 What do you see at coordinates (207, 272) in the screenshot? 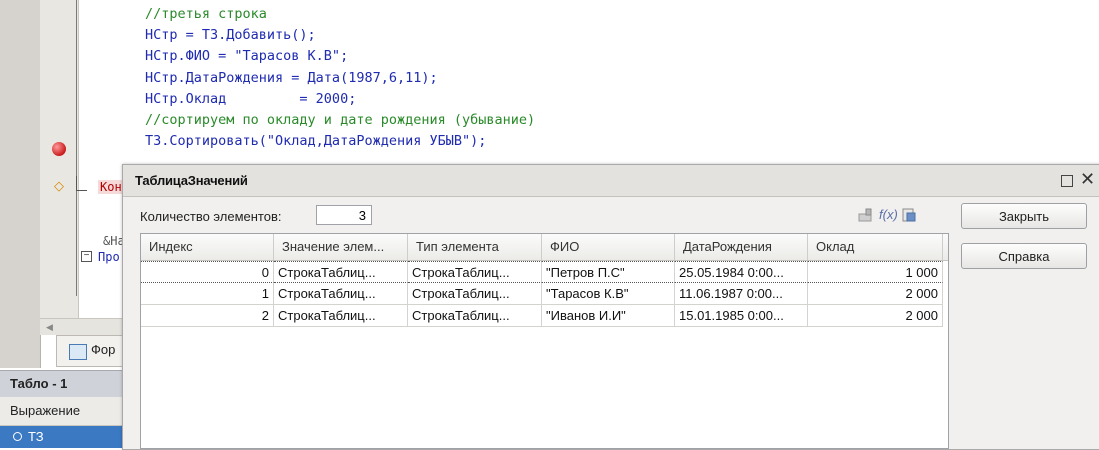
I see `cell-index: 0` at bounding box center [207, 272].